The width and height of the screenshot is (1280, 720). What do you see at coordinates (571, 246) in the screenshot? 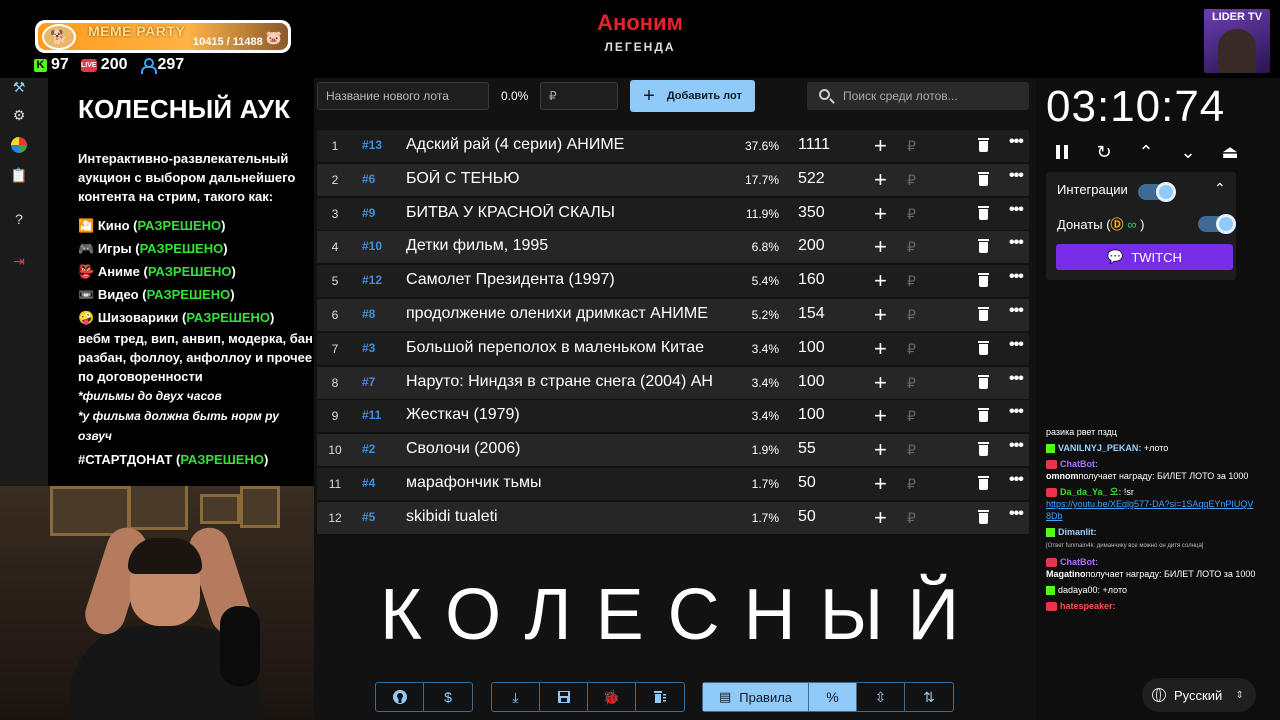
I see `lot-name: Детки фильм, 1995` at bounding box center [571, 246].